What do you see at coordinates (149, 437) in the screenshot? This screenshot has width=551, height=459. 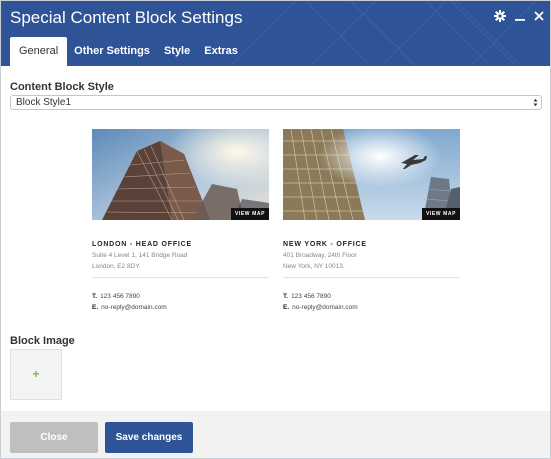 I see `save-changes-button: Save changes` at bounding box center [149, 437].